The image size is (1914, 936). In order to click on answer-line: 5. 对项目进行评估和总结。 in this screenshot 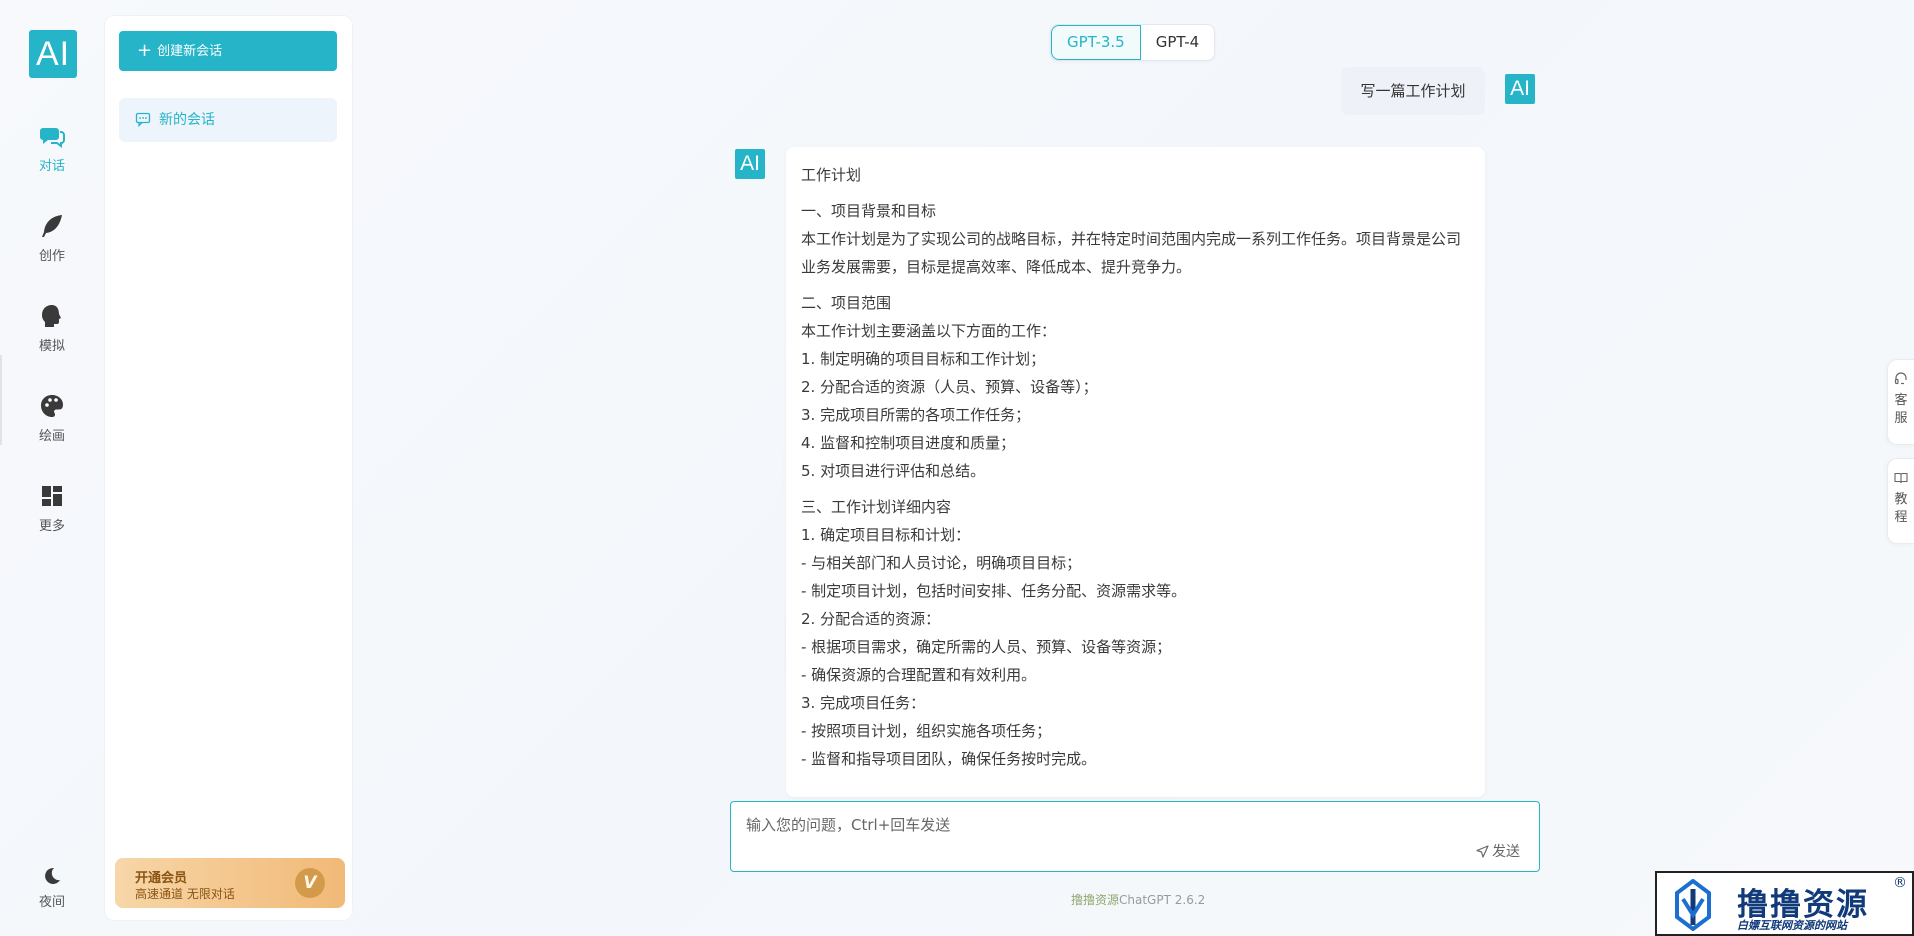, I will do `click(893, 471)`.